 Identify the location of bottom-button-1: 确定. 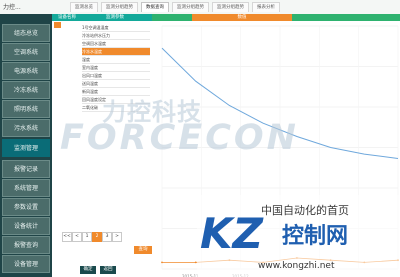
(88, 270).